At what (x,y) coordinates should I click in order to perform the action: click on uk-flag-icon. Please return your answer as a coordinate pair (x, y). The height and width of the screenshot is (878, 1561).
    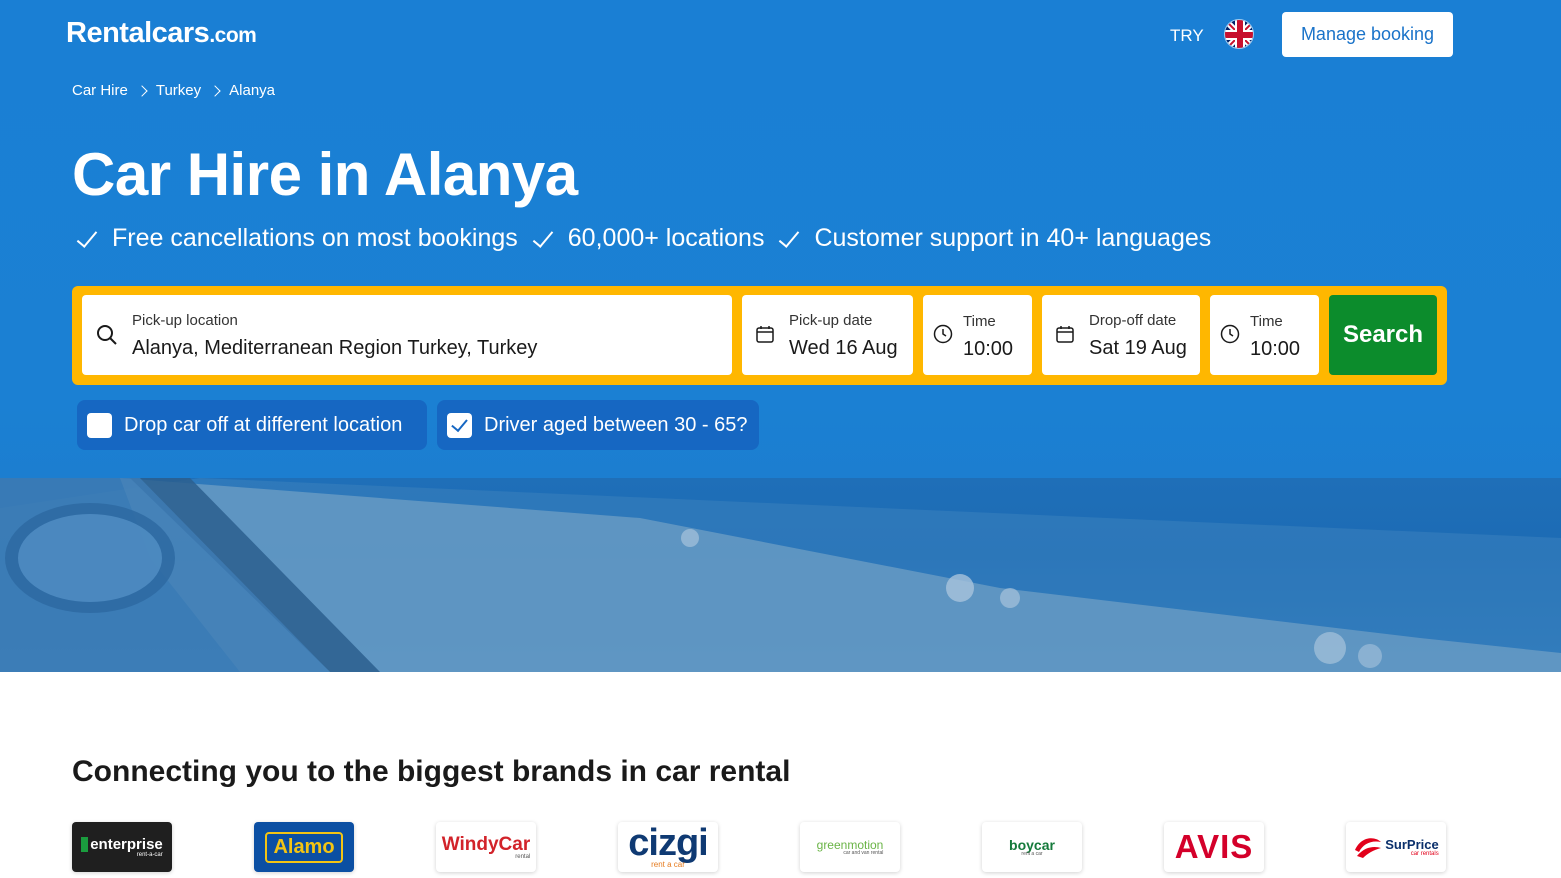
    Looking at the image, I should click on (1239, 34).